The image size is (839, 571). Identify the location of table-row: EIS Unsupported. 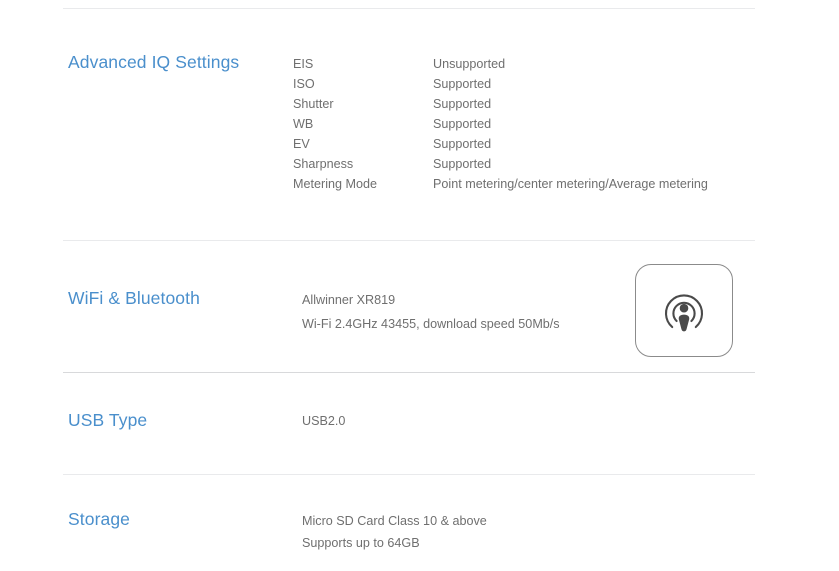
(500, 64).